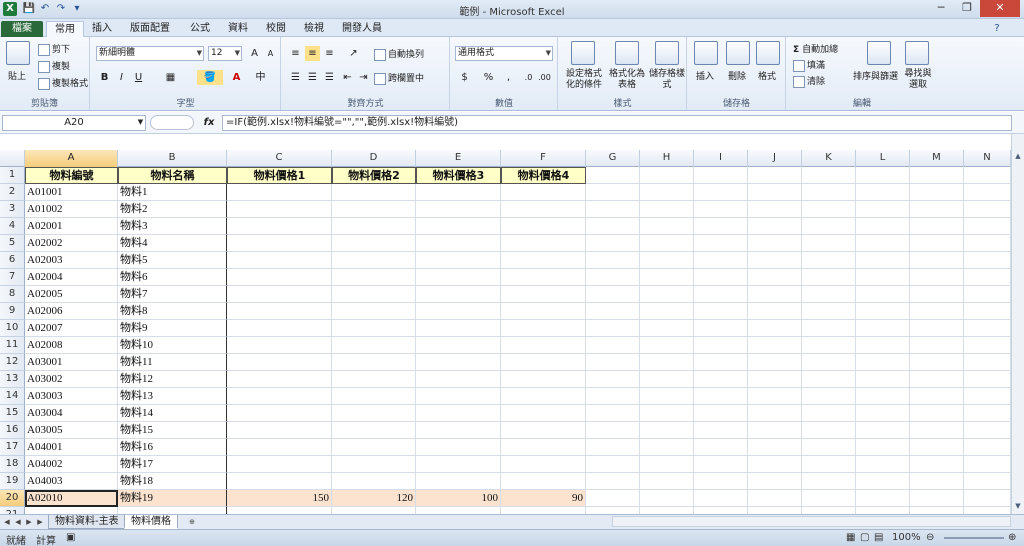 The image size is (1024, 546). Describe the element at coordinates (667, 80) in the screenshot. I see `cell-styles-button: 儲存格樣式` at that location.